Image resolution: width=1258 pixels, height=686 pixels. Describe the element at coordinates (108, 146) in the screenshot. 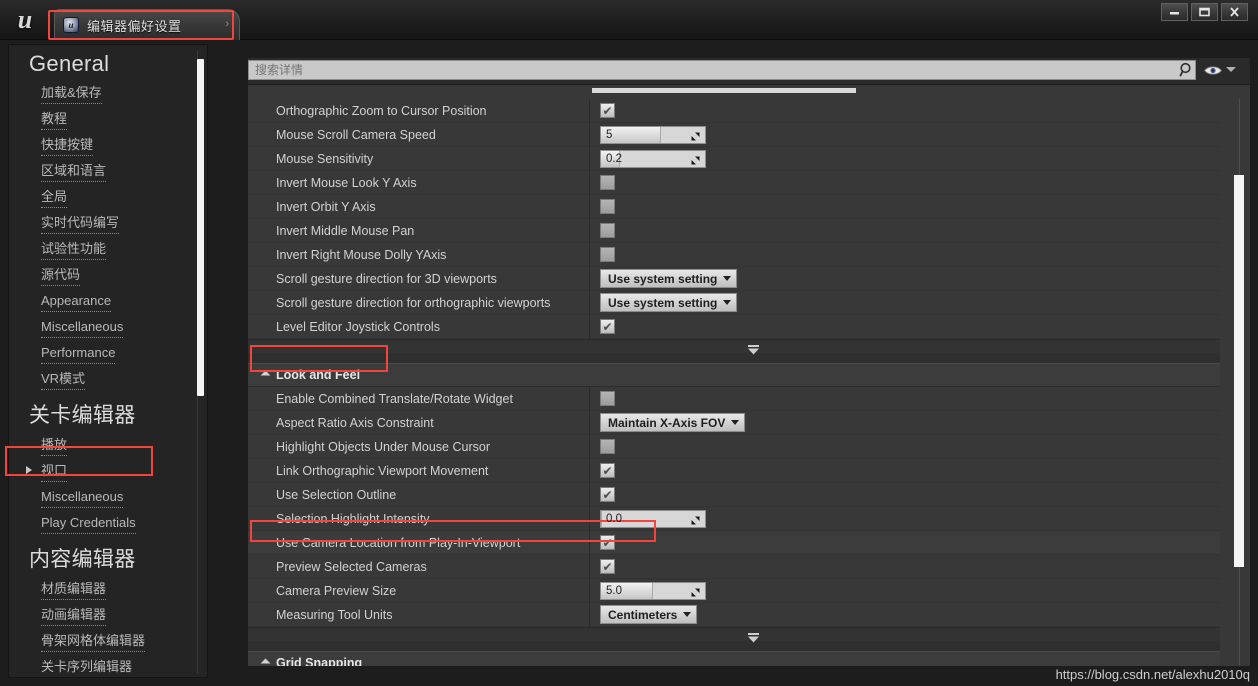

I see `sidebar-item-快捷按键: 快捷按键` at that location.